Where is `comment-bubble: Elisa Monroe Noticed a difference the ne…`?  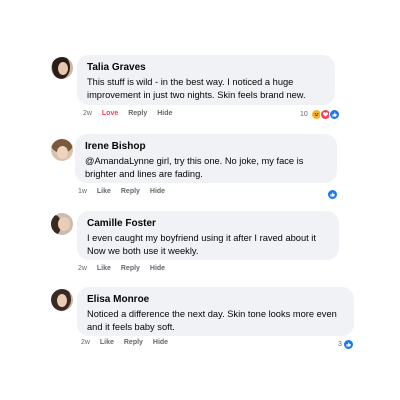
comment-bubble: Elisa Monroe Noticed a difference the ne… is located at coordinates (215, 311).